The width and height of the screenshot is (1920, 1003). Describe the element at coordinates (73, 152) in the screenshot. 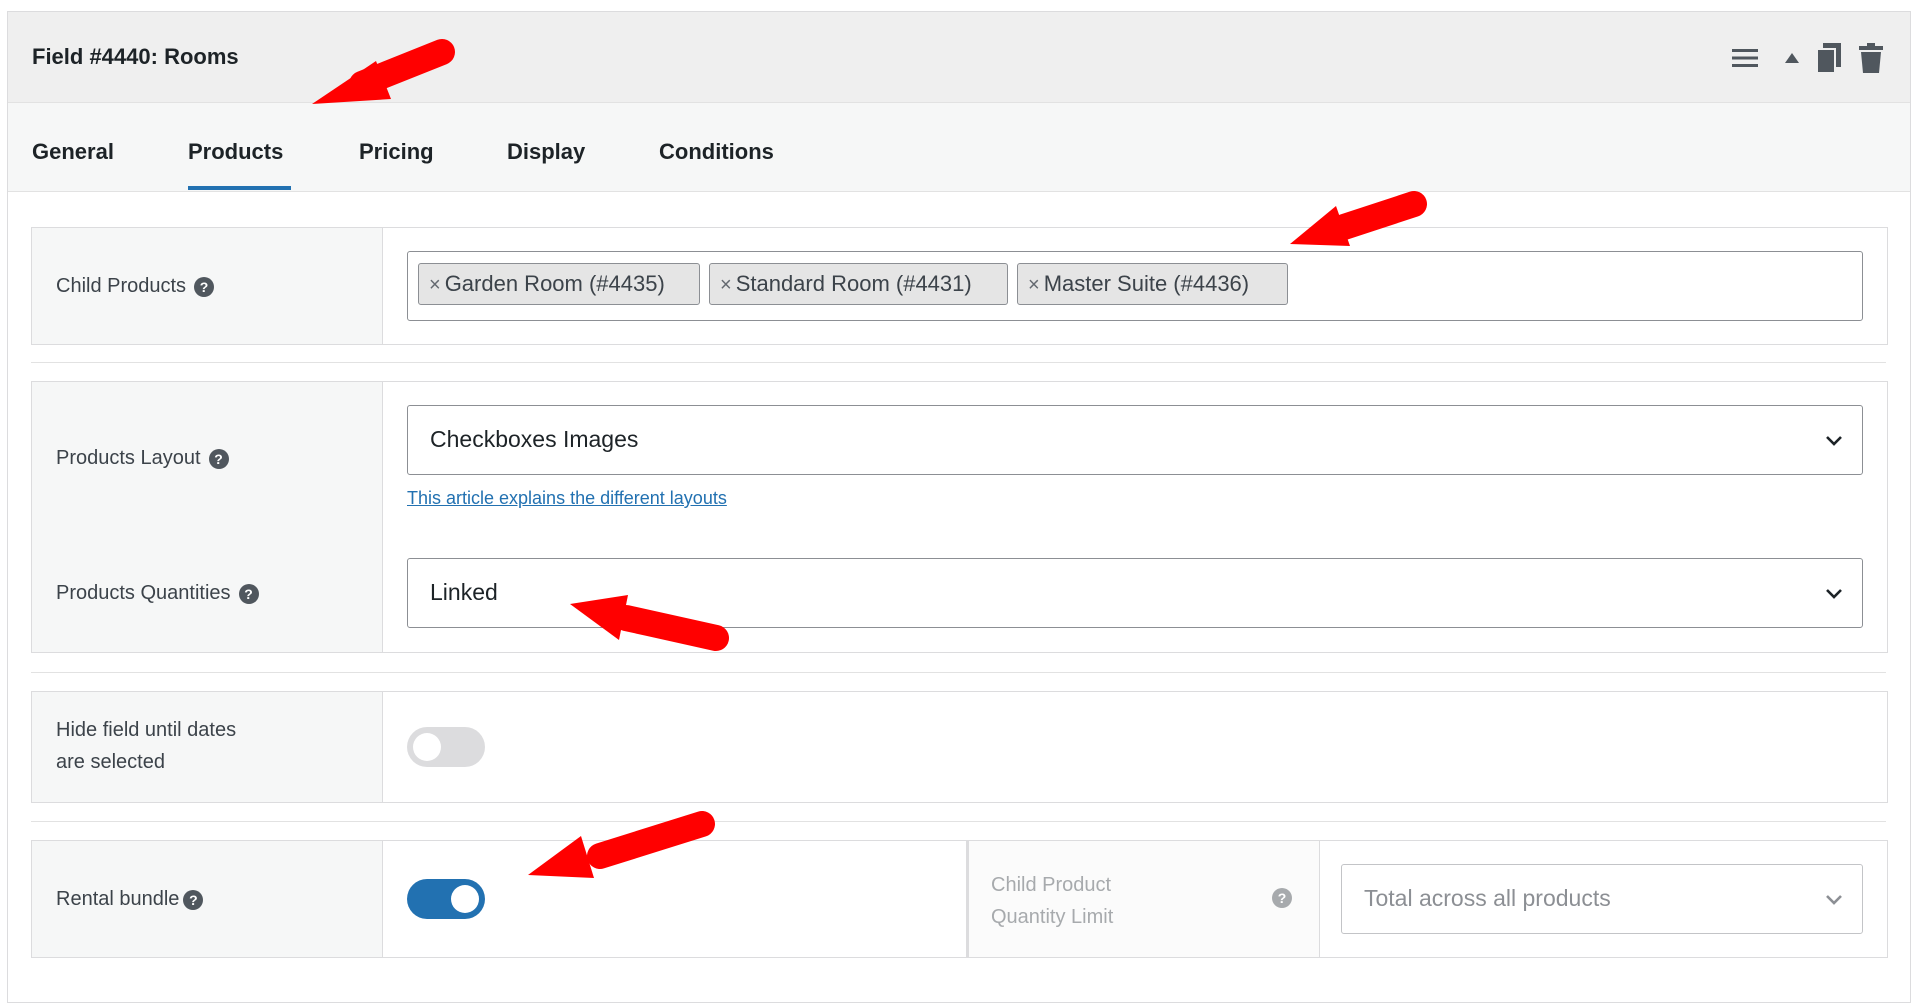

I see `tab-general: General` at that location.